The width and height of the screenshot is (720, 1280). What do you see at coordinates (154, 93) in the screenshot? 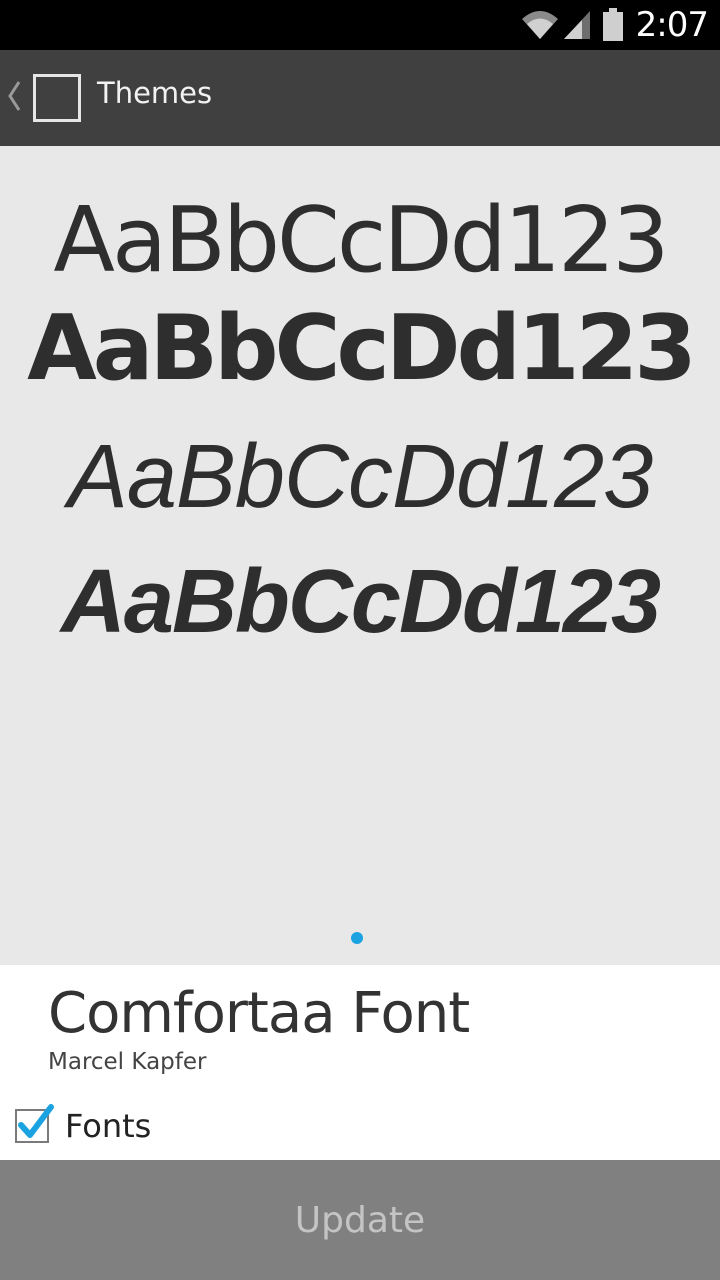
I see `page-title: Themes` at bounding box center [154, 93].